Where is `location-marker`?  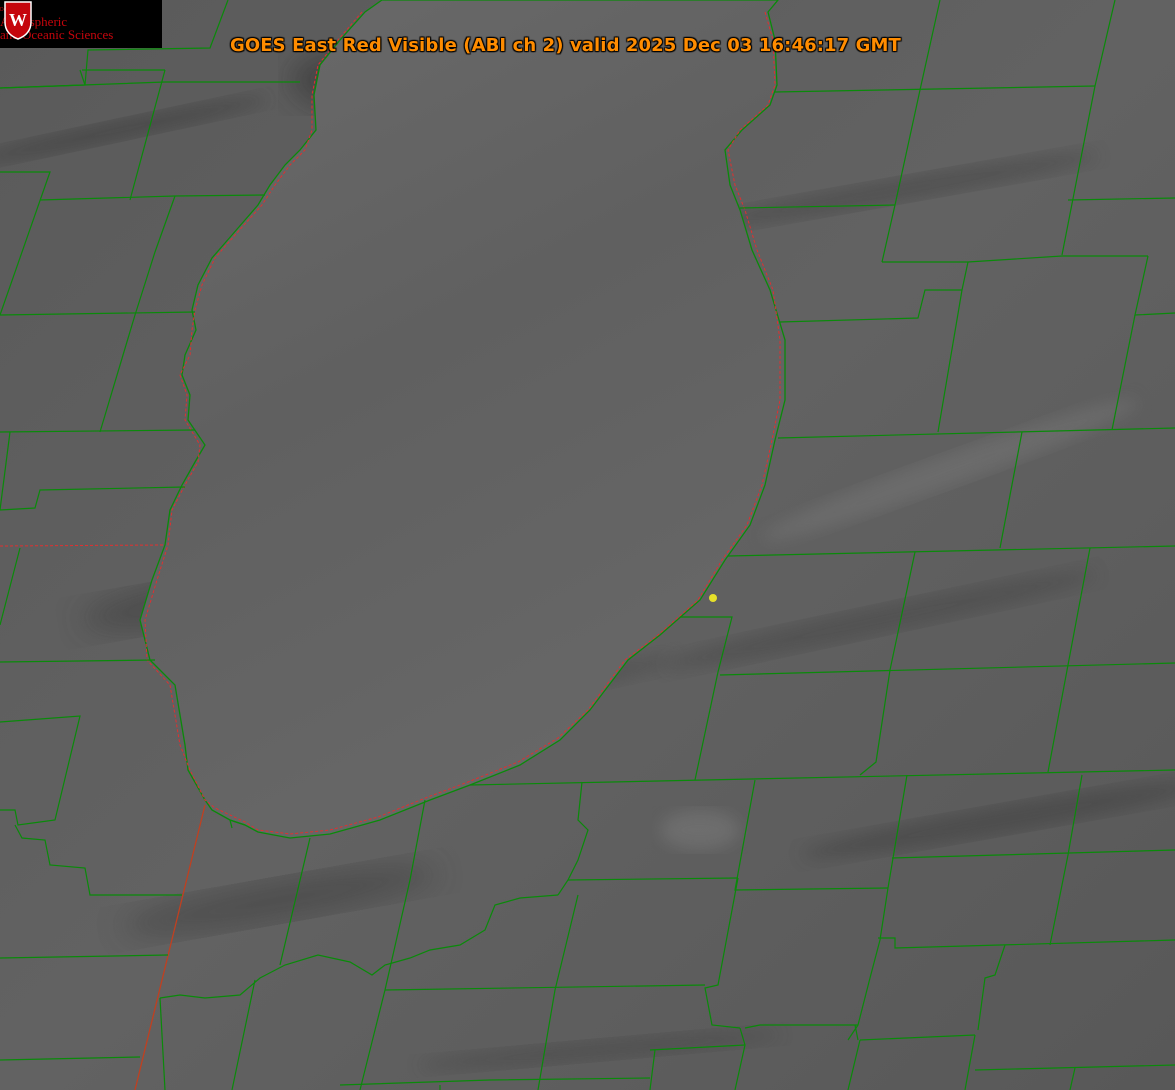 location-marker is located at coordinates (713, 598).